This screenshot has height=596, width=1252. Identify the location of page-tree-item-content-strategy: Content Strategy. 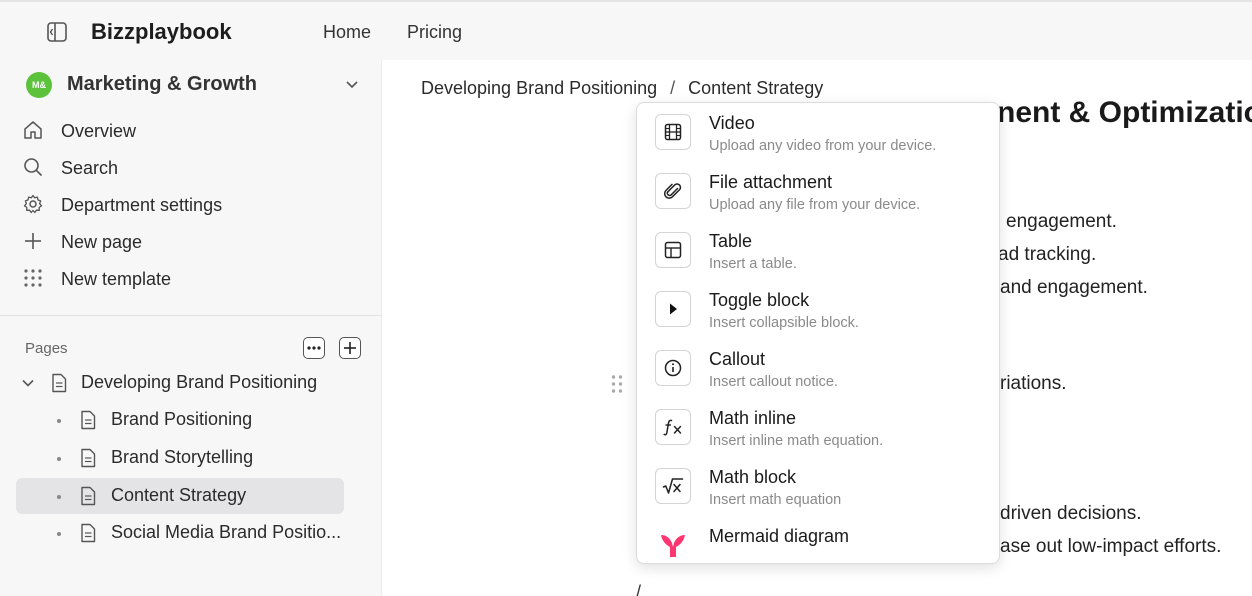
(180, 496).